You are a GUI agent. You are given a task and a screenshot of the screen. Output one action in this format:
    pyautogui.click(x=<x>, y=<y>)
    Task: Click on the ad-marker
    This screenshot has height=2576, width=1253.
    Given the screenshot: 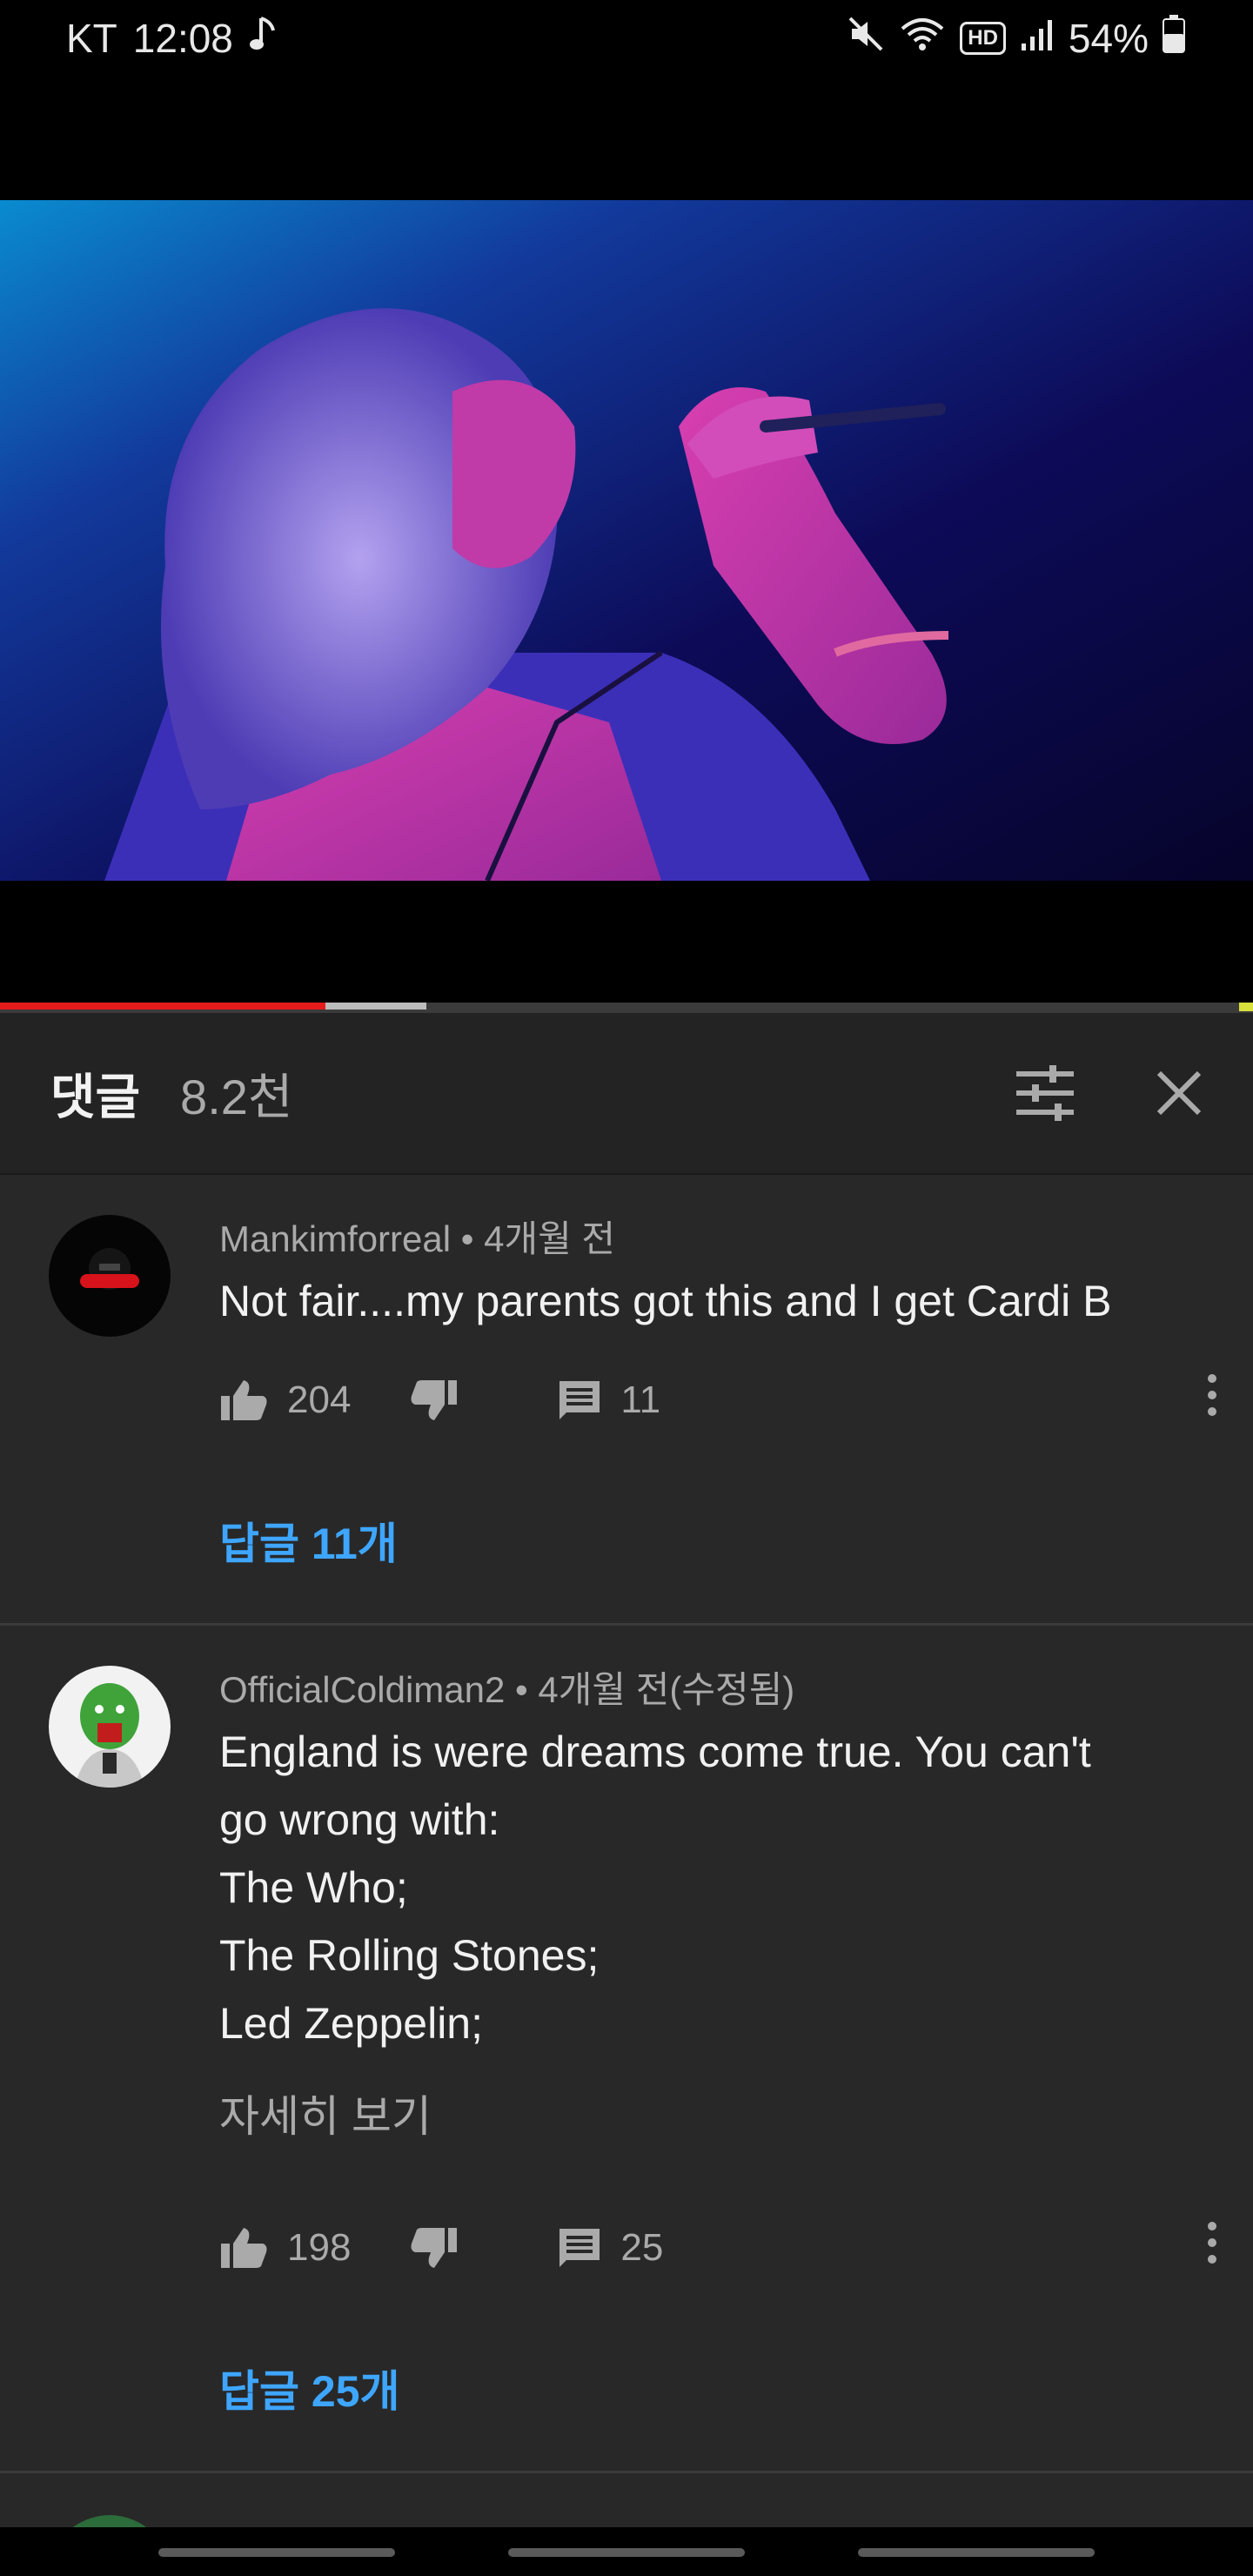 What is the action you would take?
    pyautogui.click(x=1246, y=1007)
    